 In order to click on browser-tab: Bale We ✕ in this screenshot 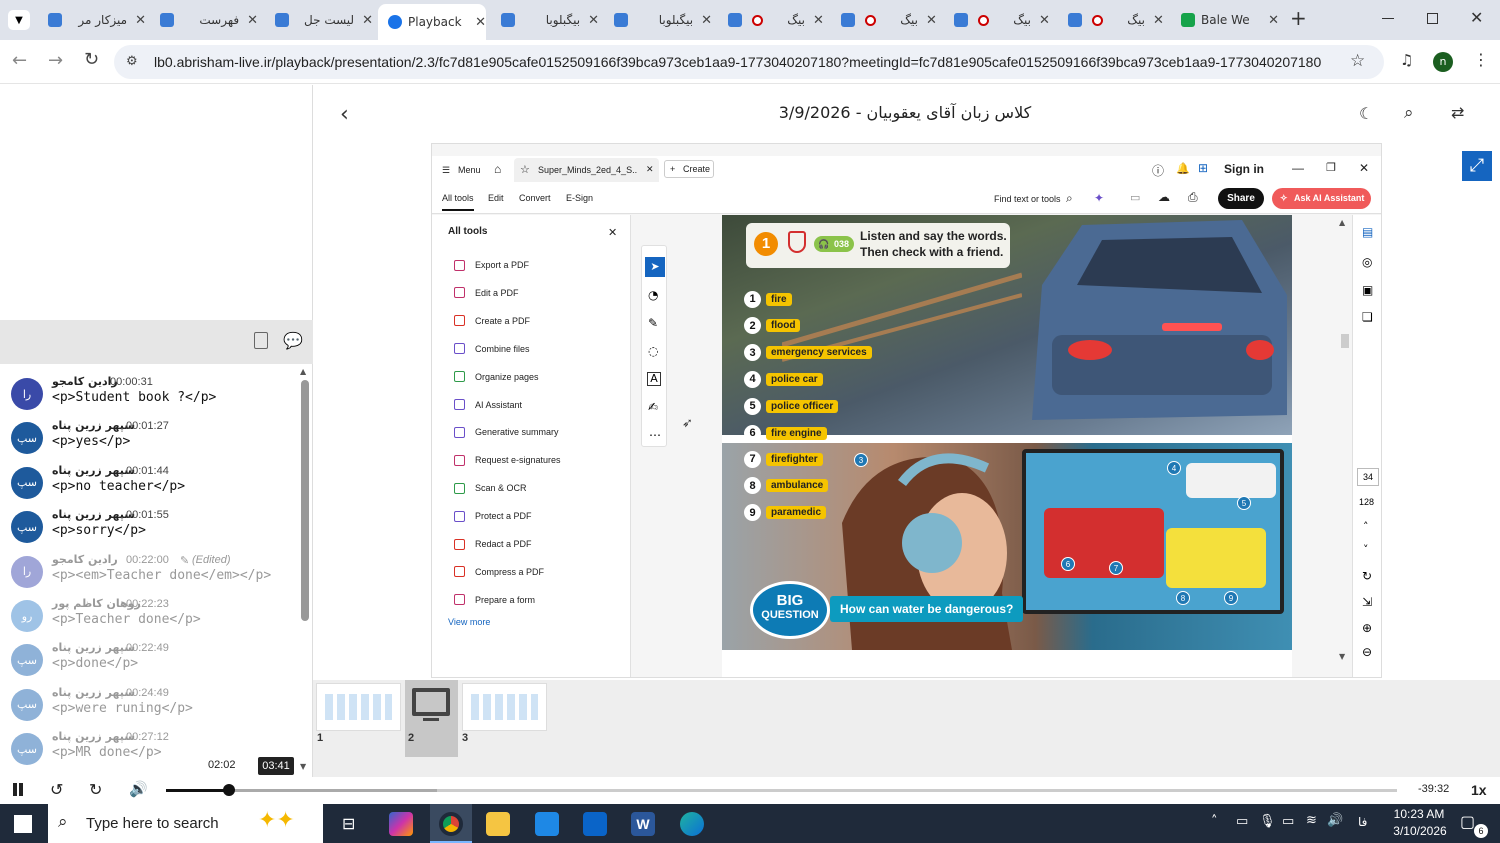, I will do `click(1225, 20)`.